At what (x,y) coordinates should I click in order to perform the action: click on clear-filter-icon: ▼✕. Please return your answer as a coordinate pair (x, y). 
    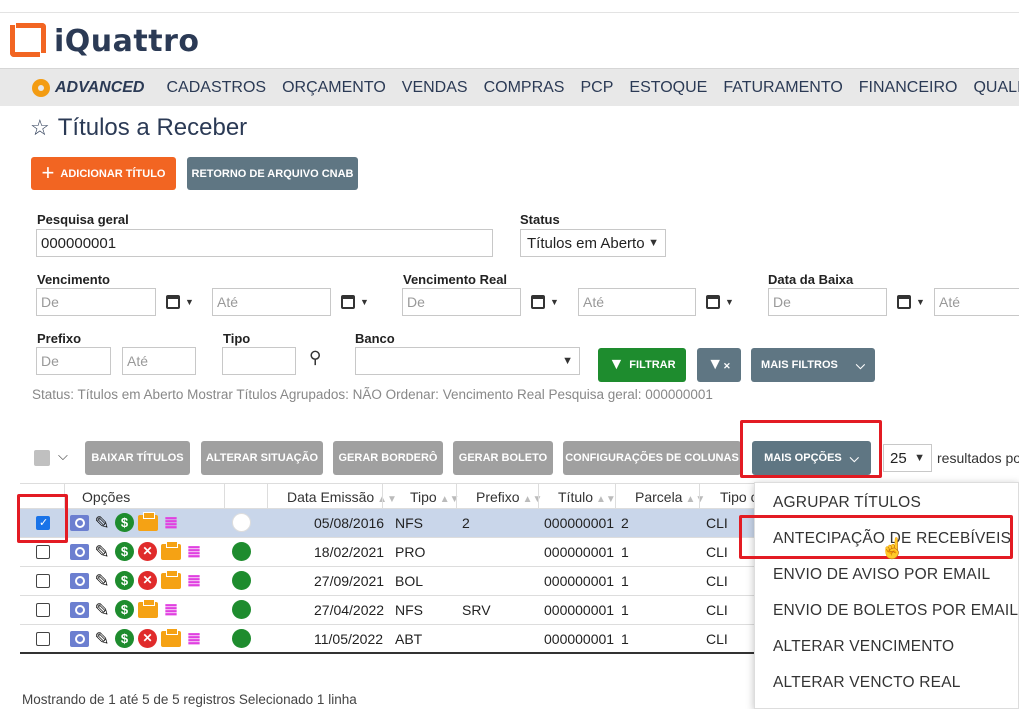
    Looking at the image, I should click on (719, 364).